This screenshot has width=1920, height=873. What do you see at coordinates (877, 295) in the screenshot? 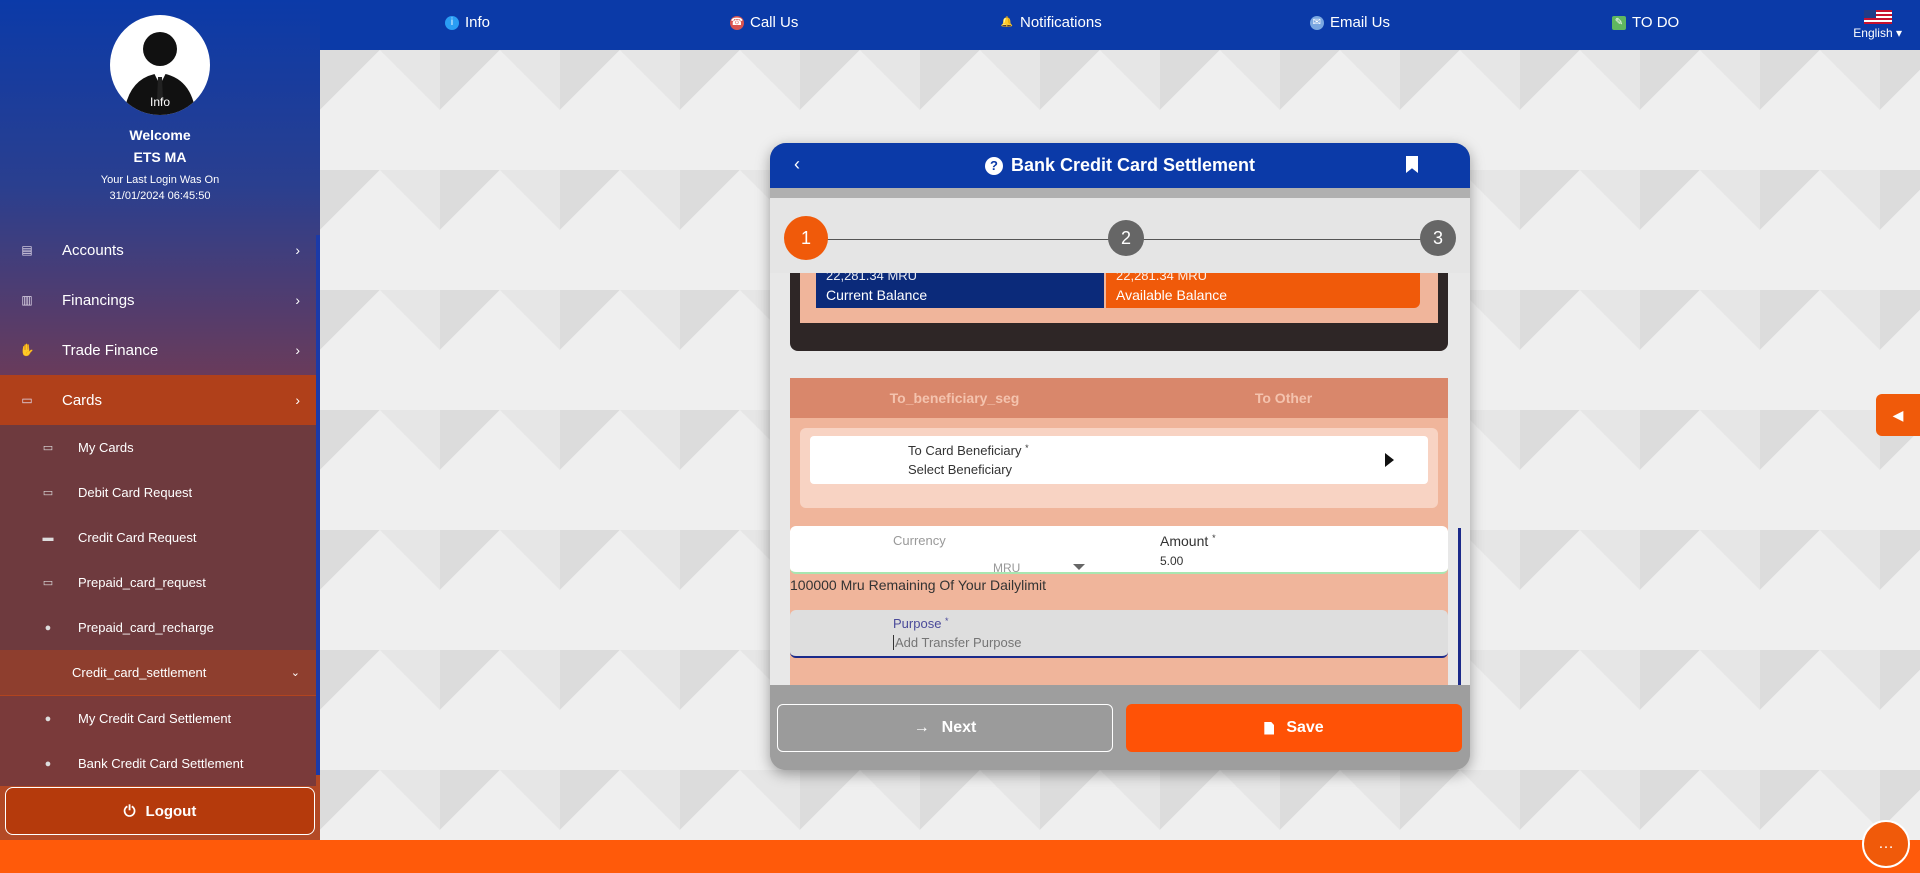
I see `current-balance-label: Current Balance` at bounding box center [877, 295].